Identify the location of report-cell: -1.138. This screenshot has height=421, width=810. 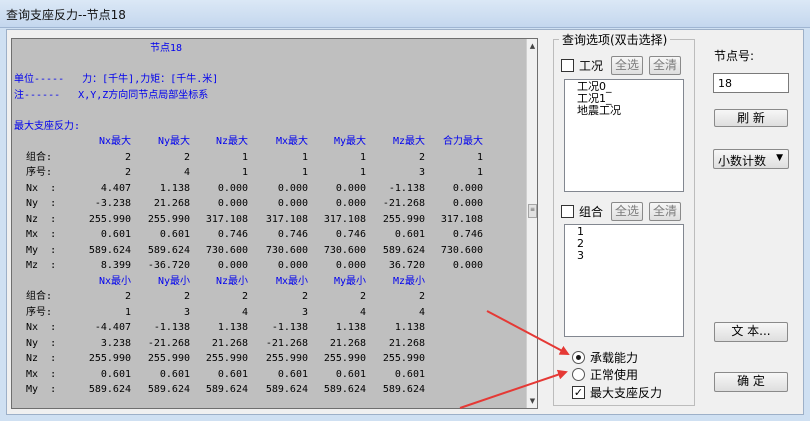
(406, 188).